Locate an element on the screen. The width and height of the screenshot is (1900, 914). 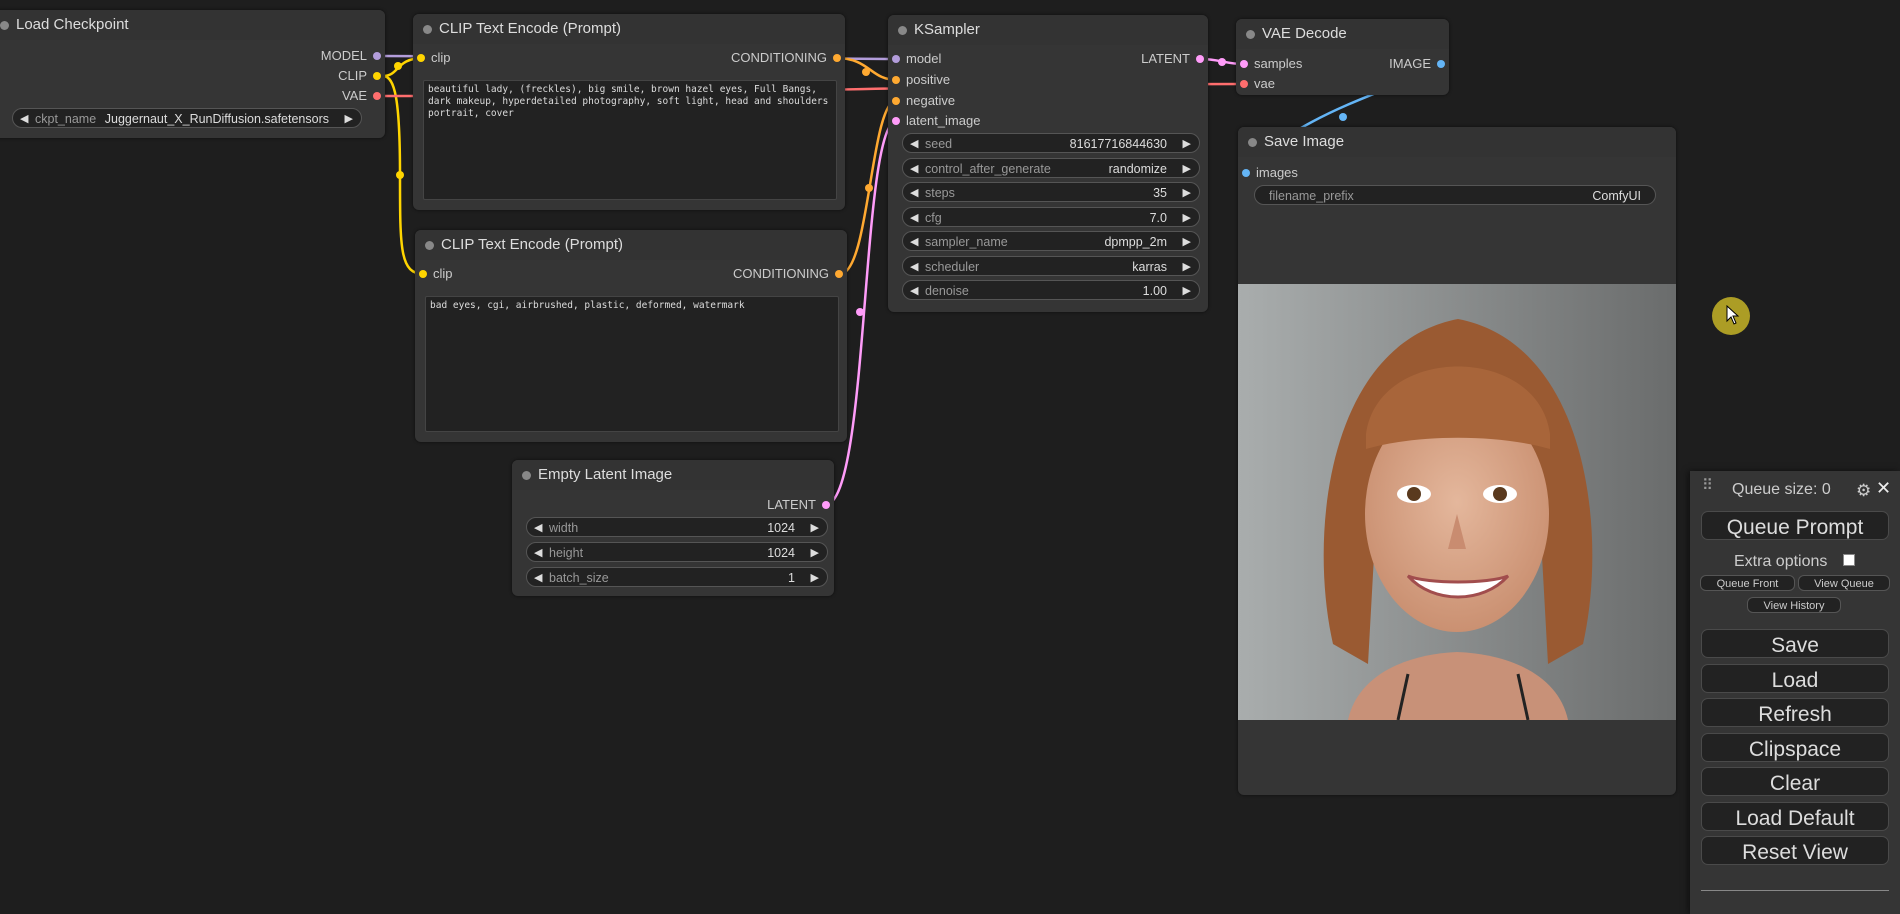
output-image: IMAGE is located at coordinates (1419, 64).